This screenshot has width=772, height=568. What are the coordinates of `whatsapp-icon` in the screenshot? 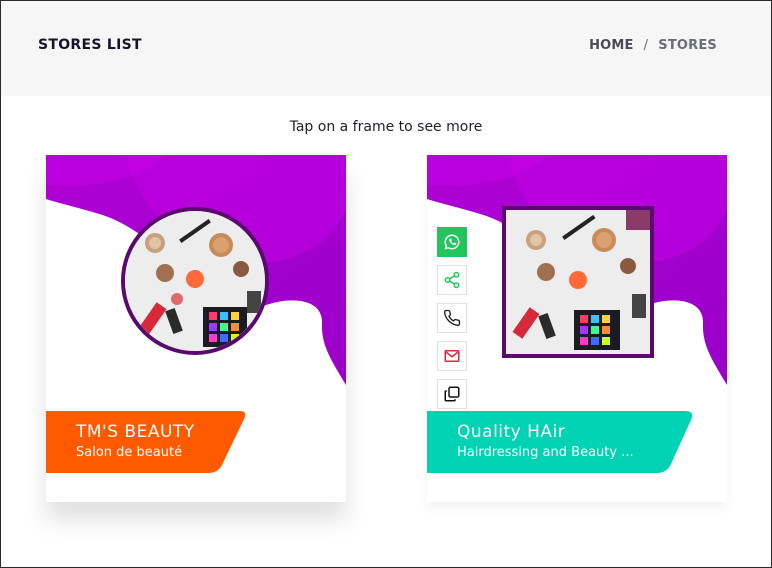 It's located at (452, 242).